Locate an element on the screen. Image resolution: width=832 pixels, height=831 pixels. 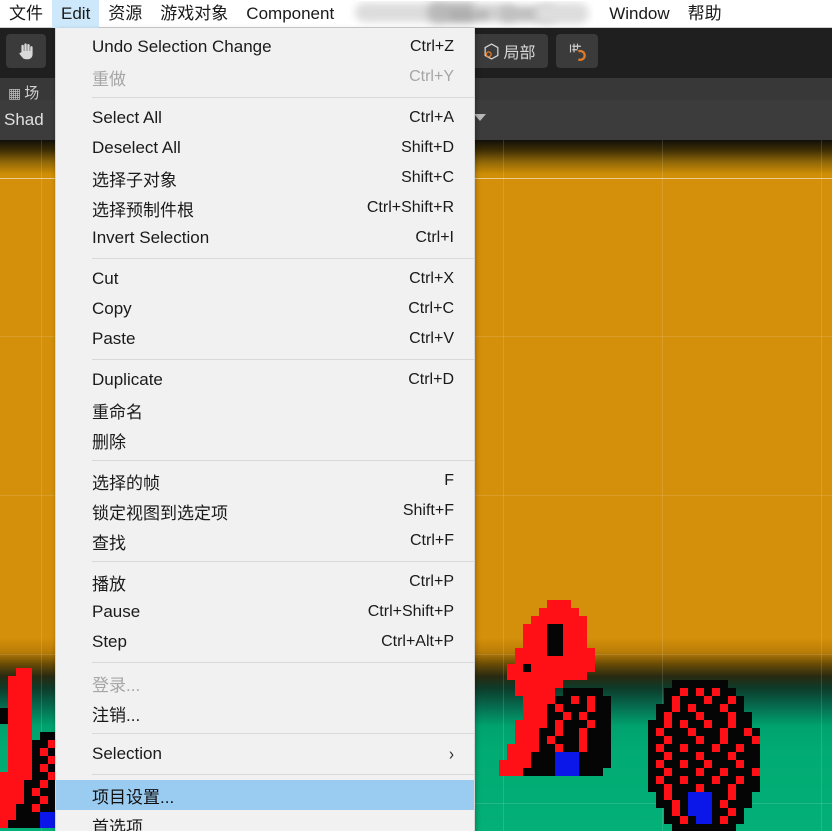
menu-item-shortcut: Ctrl+C is located at coordinates (431, 308).